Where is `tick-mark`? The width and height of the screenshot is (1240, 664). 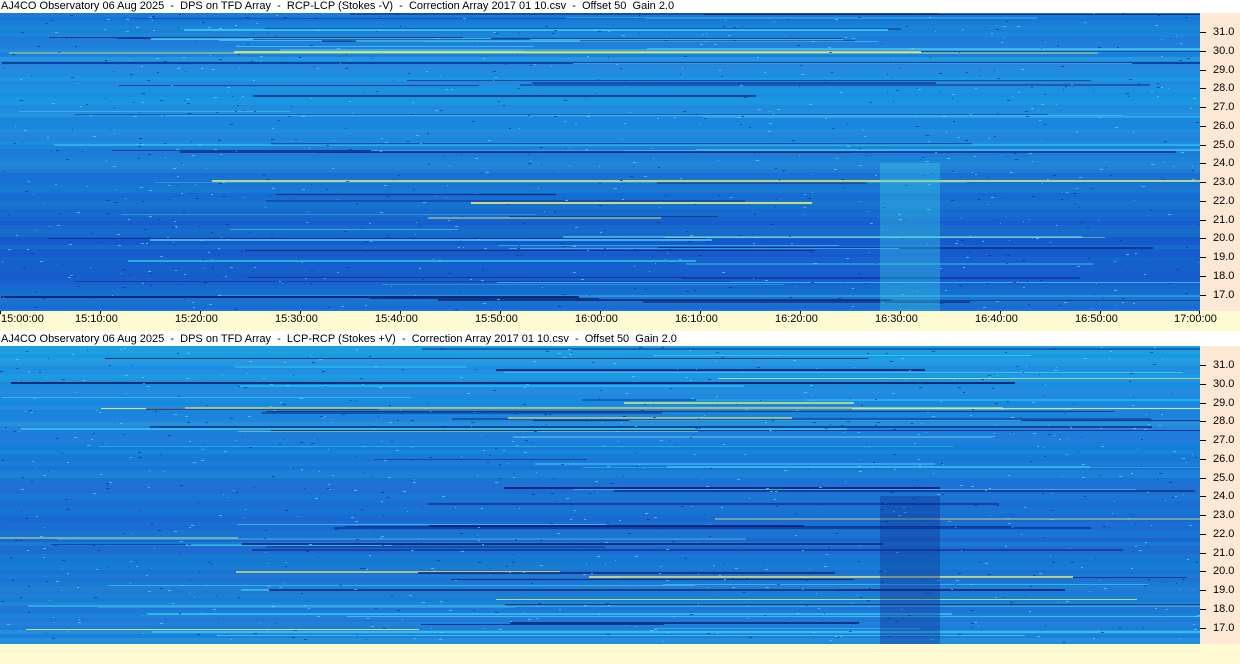 tick-mark is located at coordinates (1203, 220).